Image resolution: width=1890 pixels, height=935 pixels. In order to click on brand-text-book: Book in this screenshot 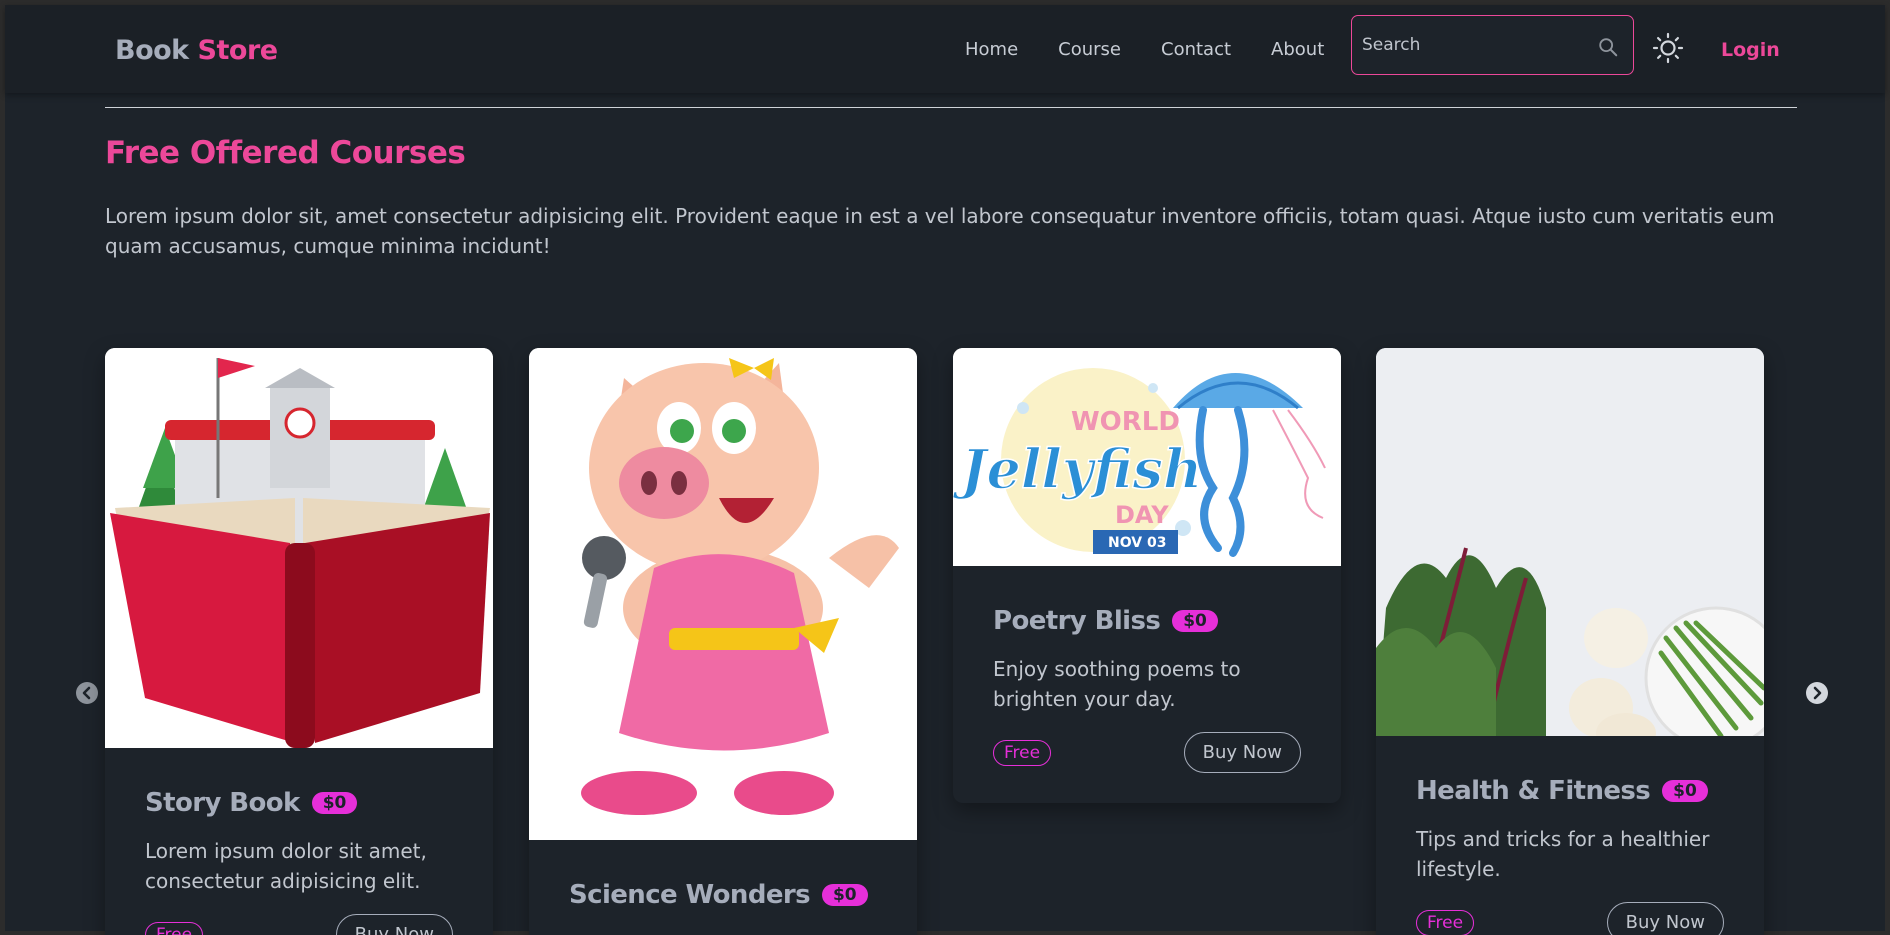, I will do `click(152, 50)`.